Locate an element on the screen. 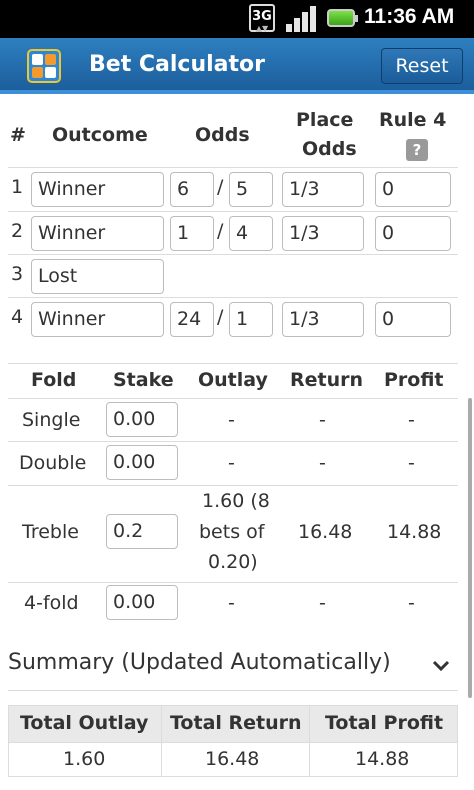  profit-value: 14.88 is located at coordinates (414, 532).